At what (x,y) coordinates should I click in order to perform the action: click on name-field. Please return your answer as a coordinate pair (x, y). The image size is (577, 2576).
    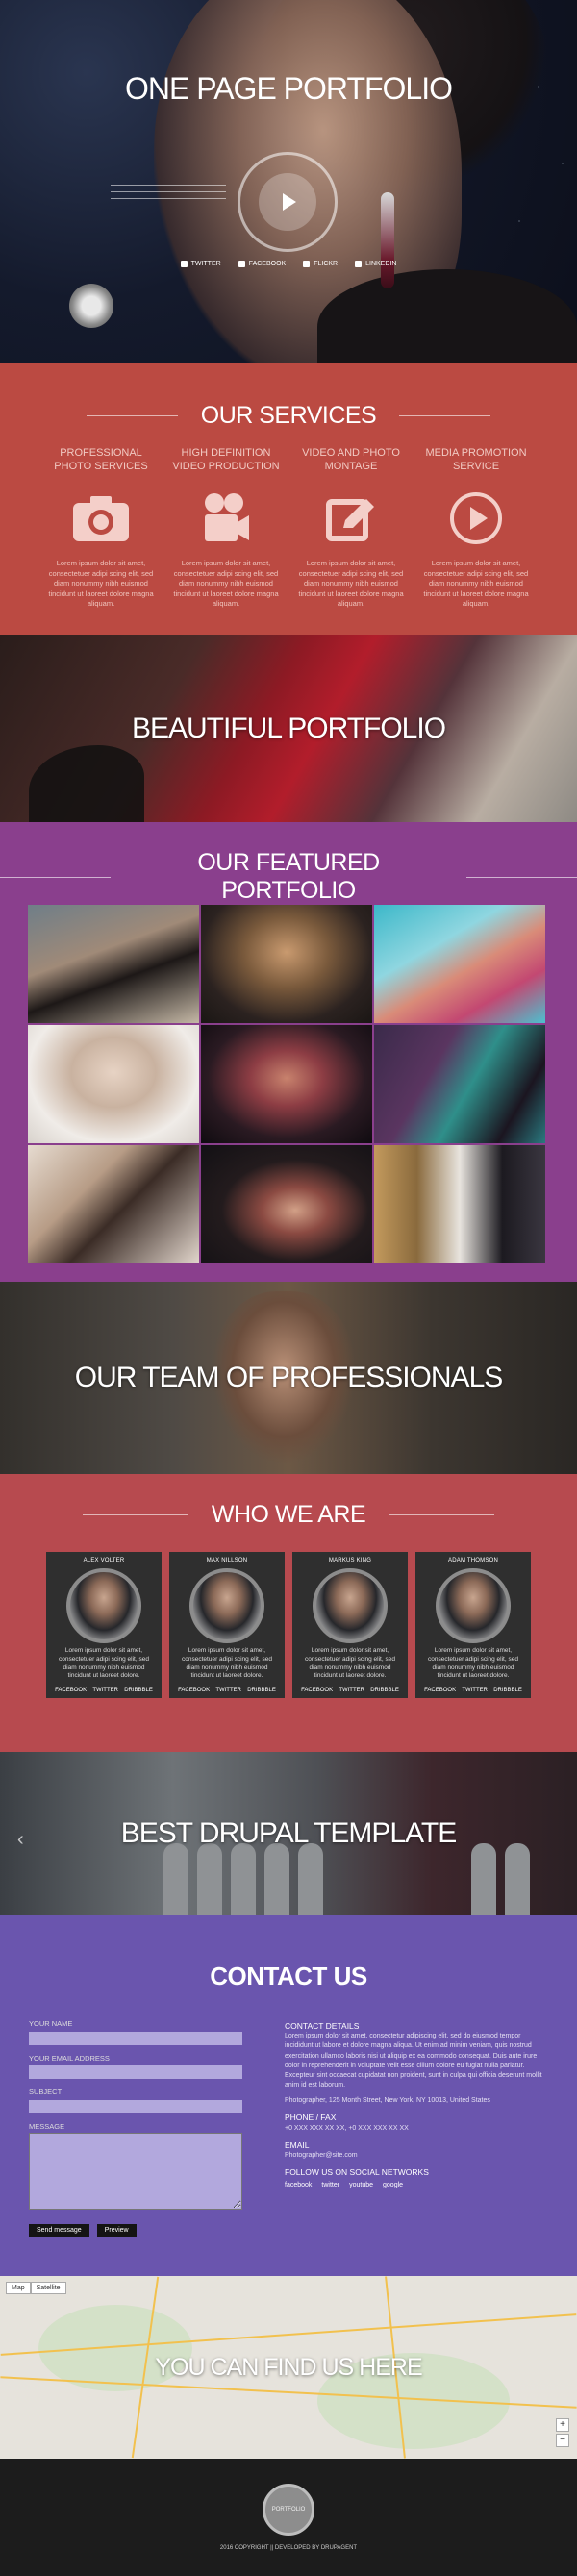
    Looking at the image, I should click on (135, 2038).